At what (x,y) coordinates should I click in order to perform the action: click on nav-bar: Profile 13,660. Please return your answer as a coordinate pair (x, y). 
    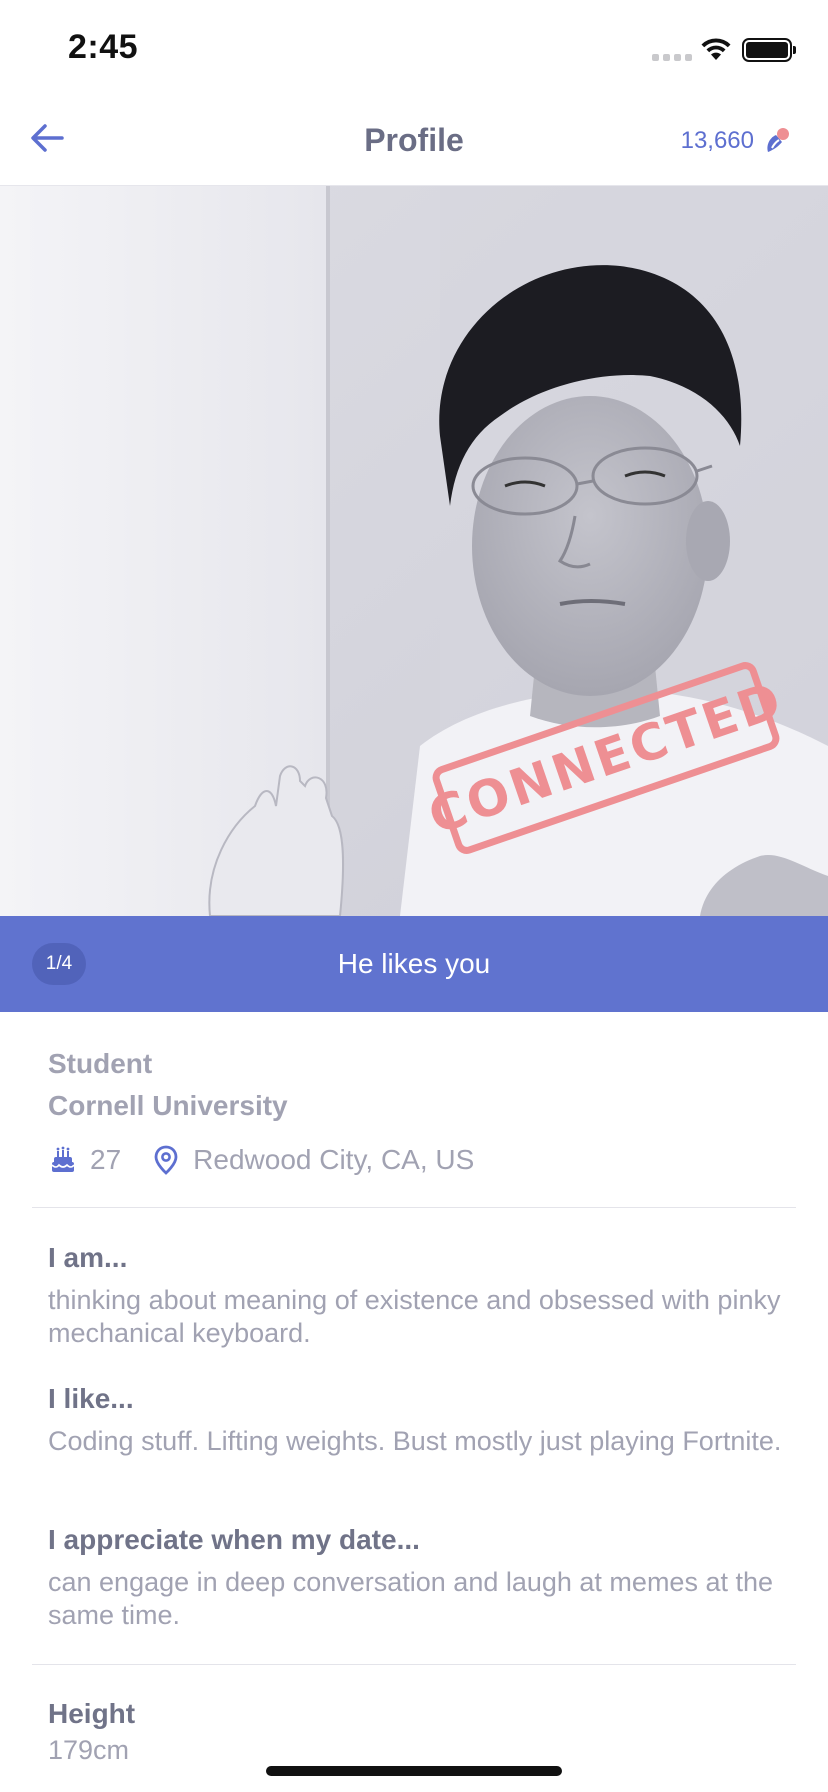
    Looking at the image, I should click on (414, 143).